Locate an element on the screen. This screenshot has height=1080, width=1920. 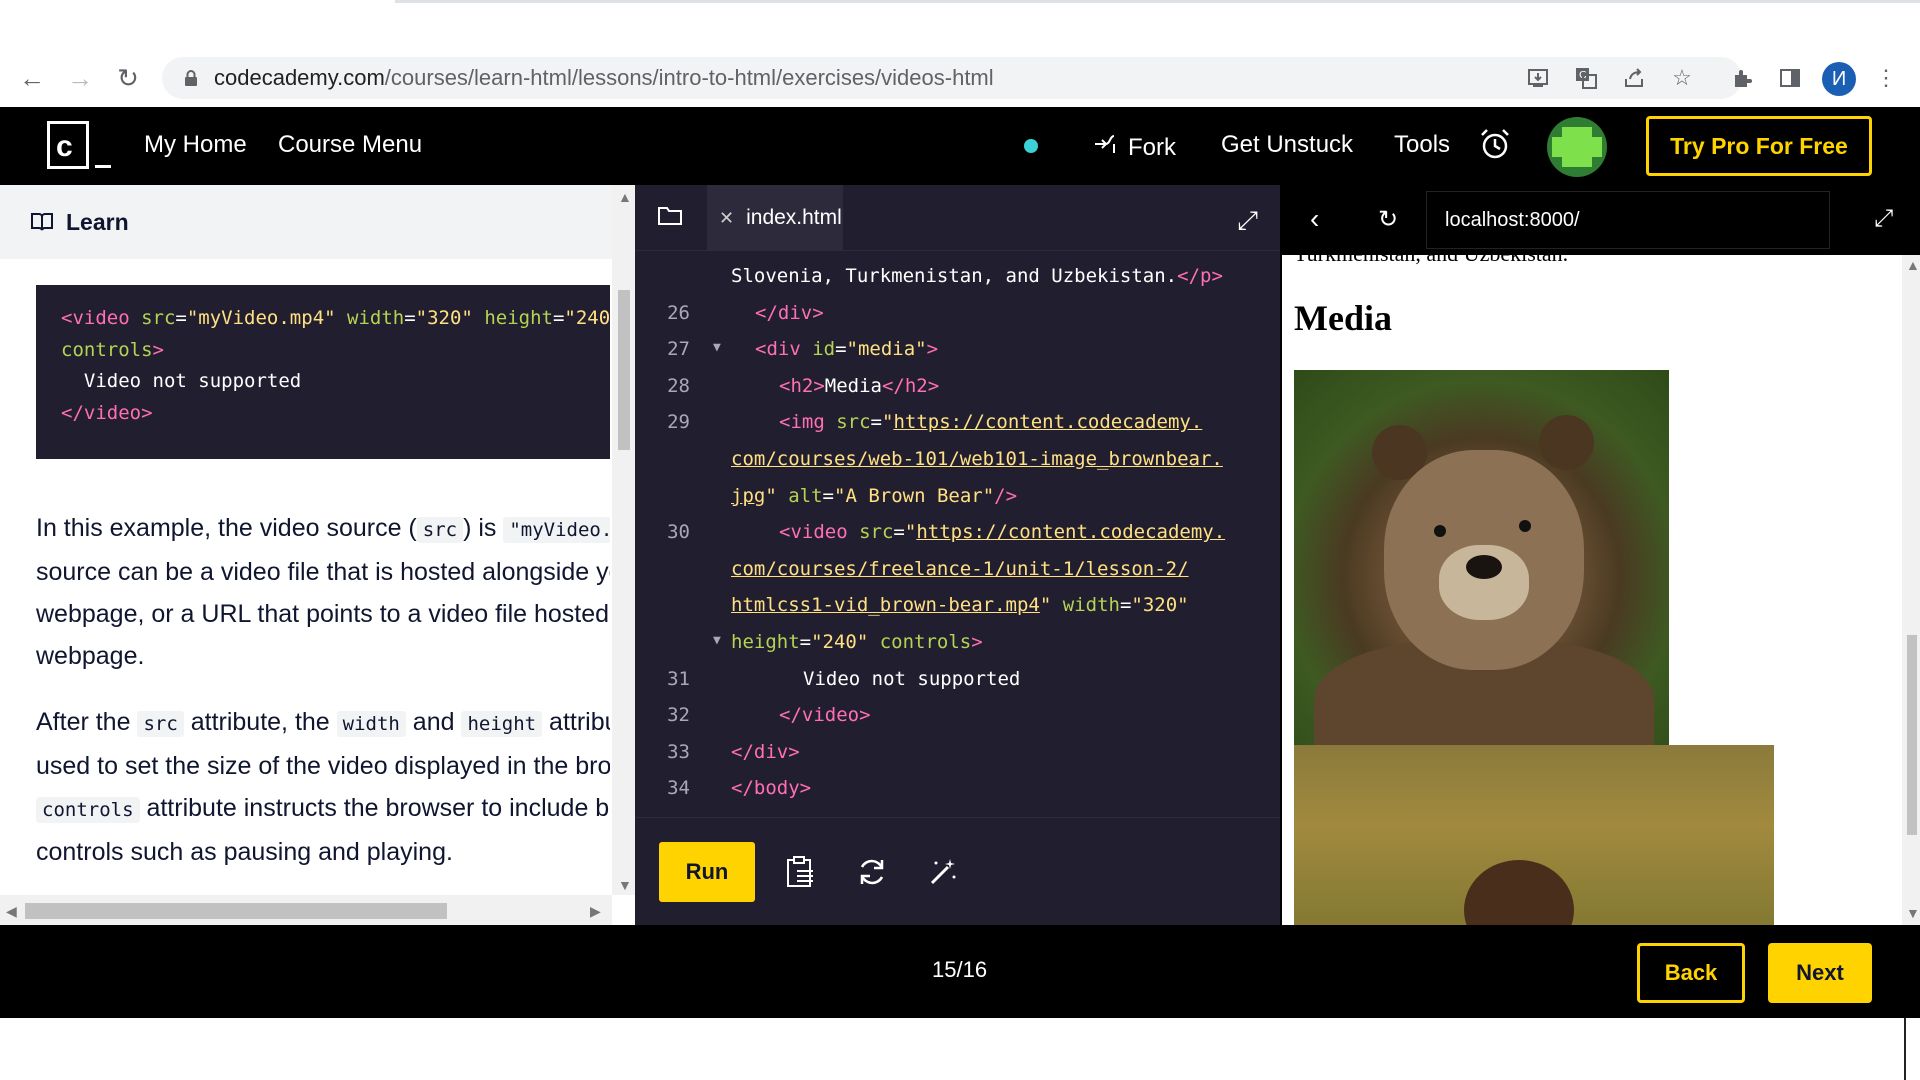
learn-vertical-scrollbar: ▲ ▼ is located at coordinates (623, 540).